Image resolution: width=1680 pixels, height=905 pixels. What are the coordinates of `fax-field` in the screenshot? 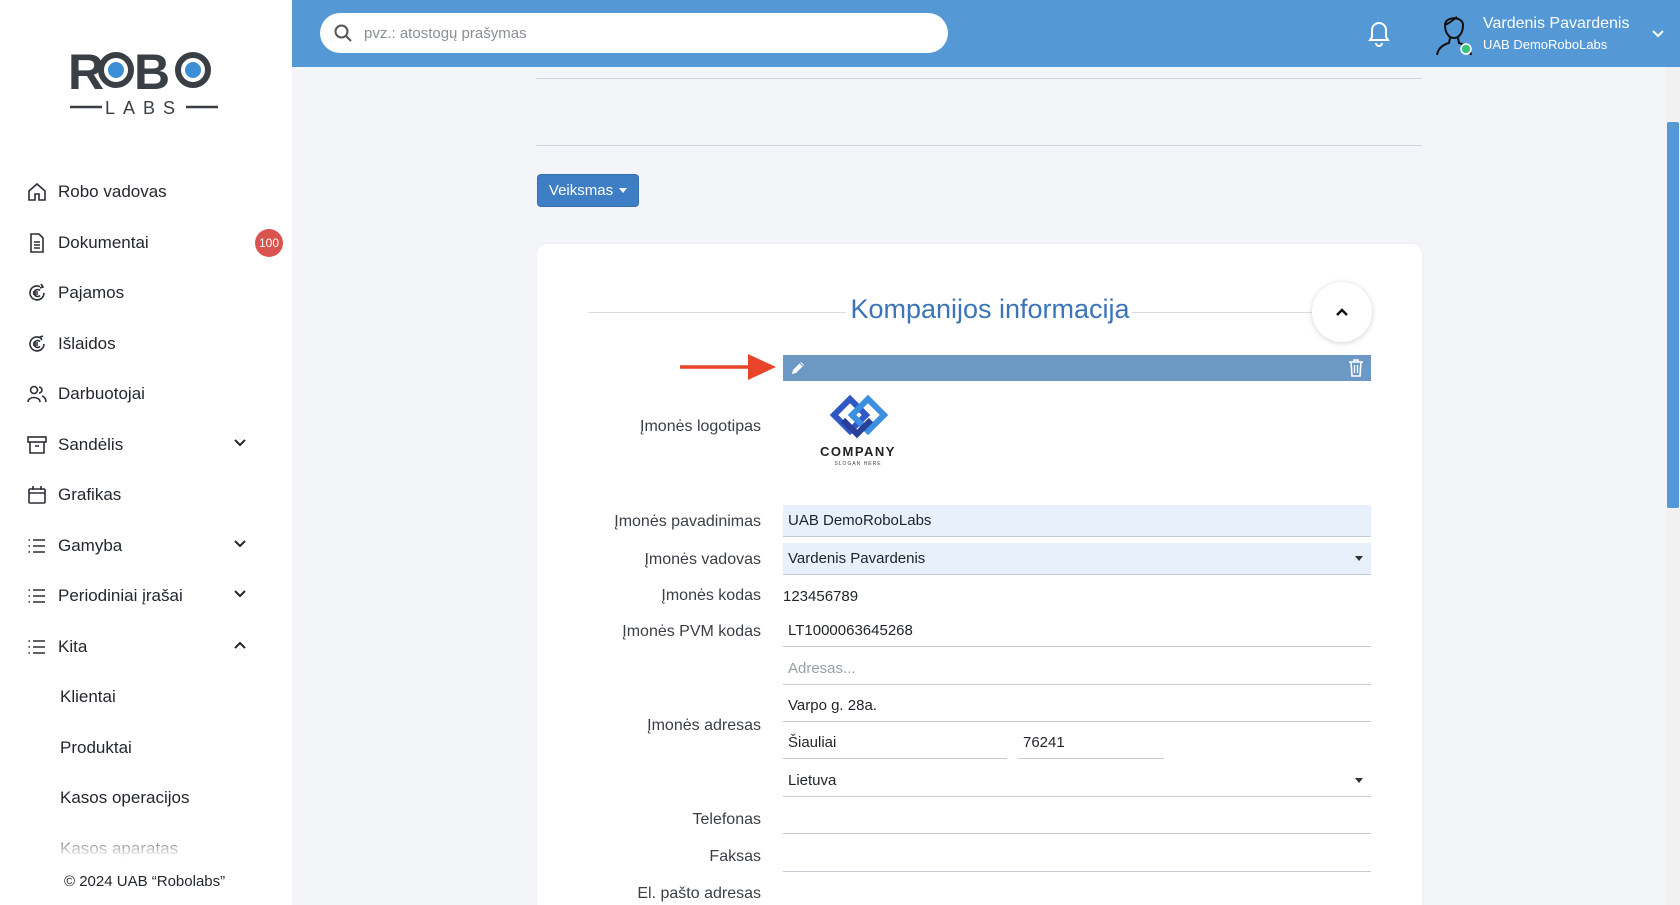 It's located at (1077, 856).